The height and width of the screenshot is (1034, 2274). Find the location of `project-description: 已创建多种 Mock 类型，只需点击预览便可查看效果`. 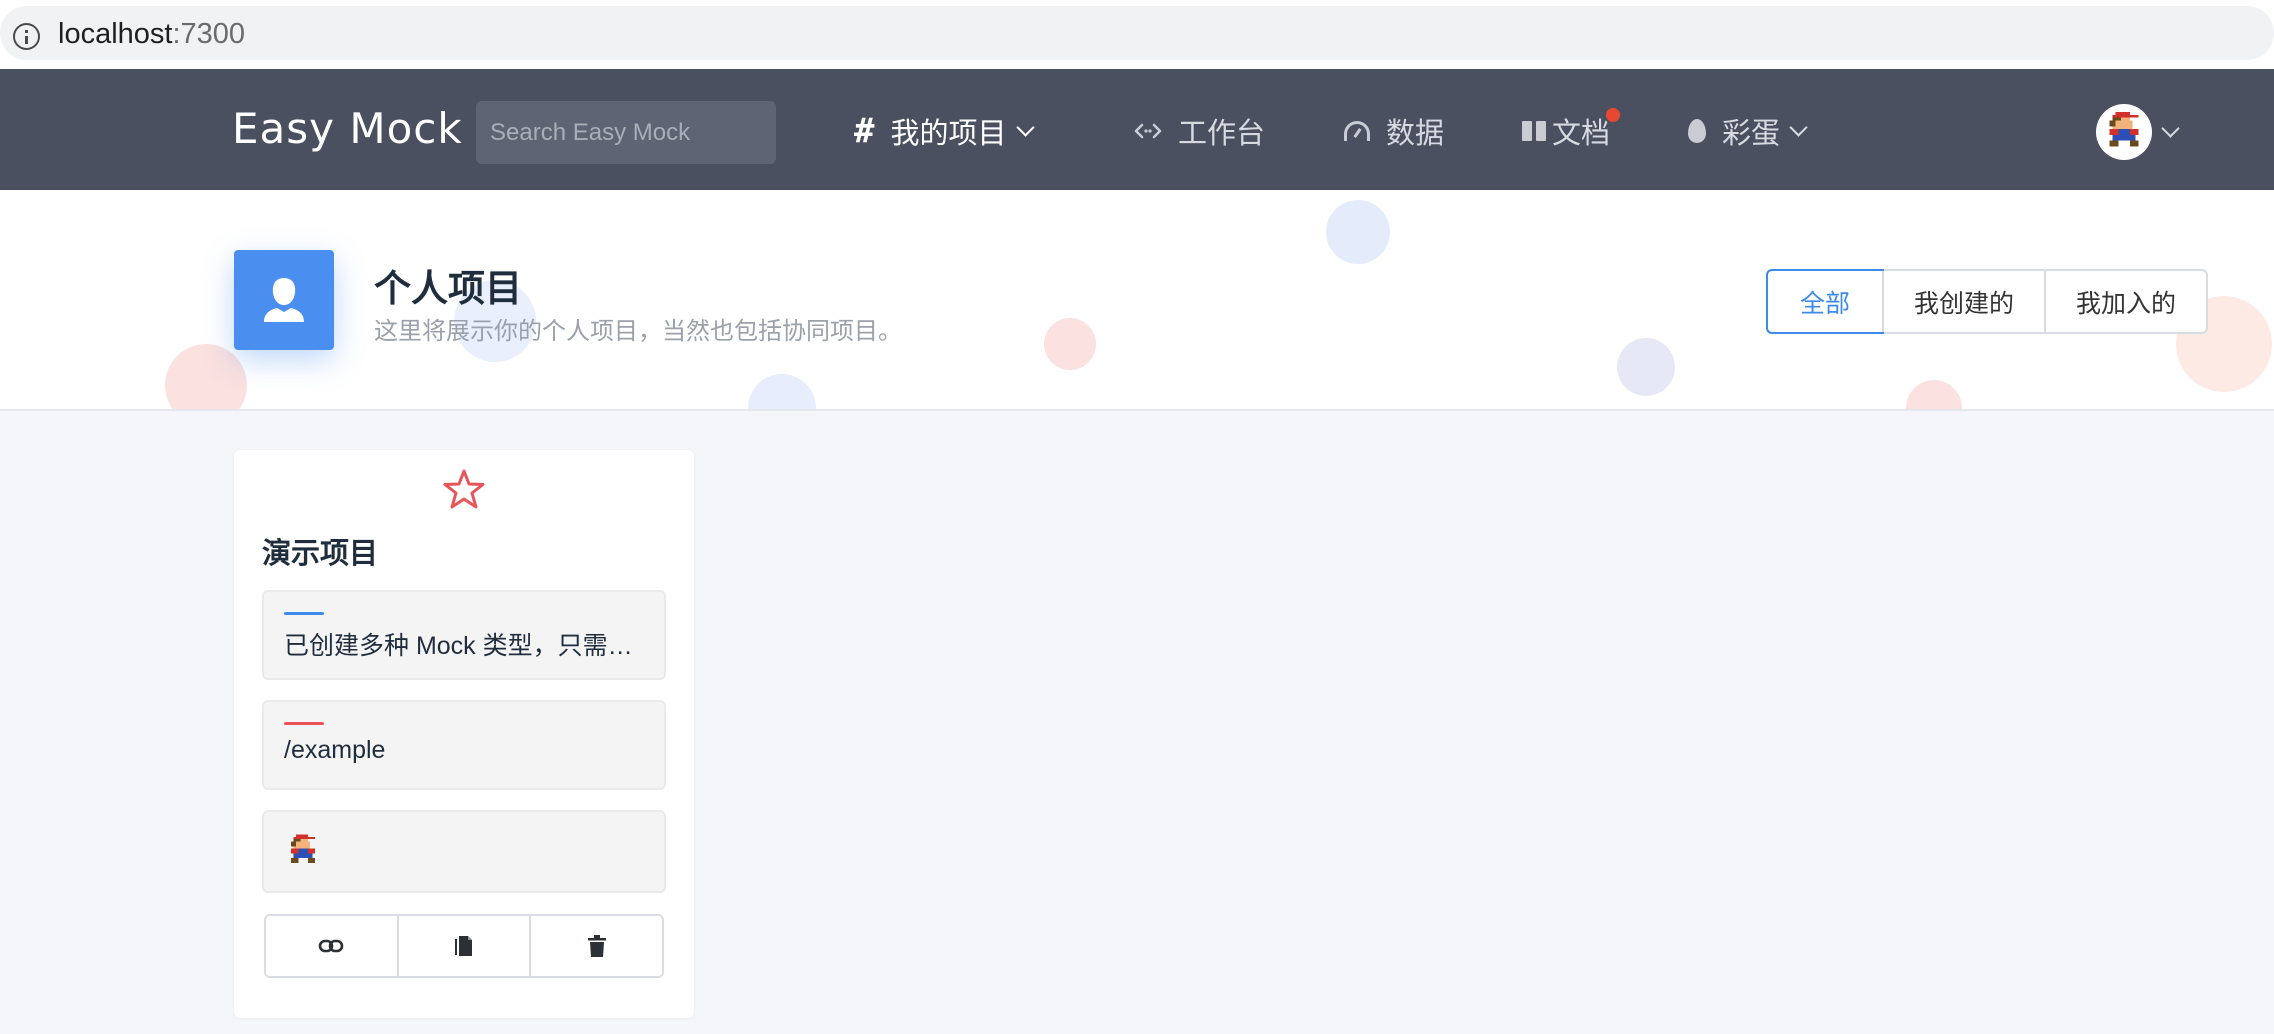

project-description: 已创建多种 Mock 类型，只需点击预览便可查看效果 is located at coordinates (469, 646).